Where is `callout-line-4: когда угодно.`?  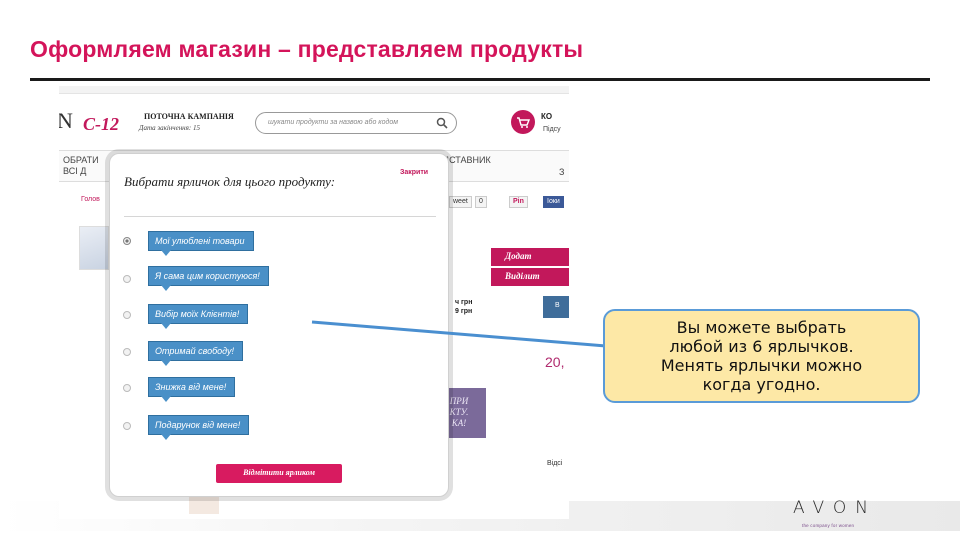 callout-line-4: когда угодно. is located at coordinates (761, 384).